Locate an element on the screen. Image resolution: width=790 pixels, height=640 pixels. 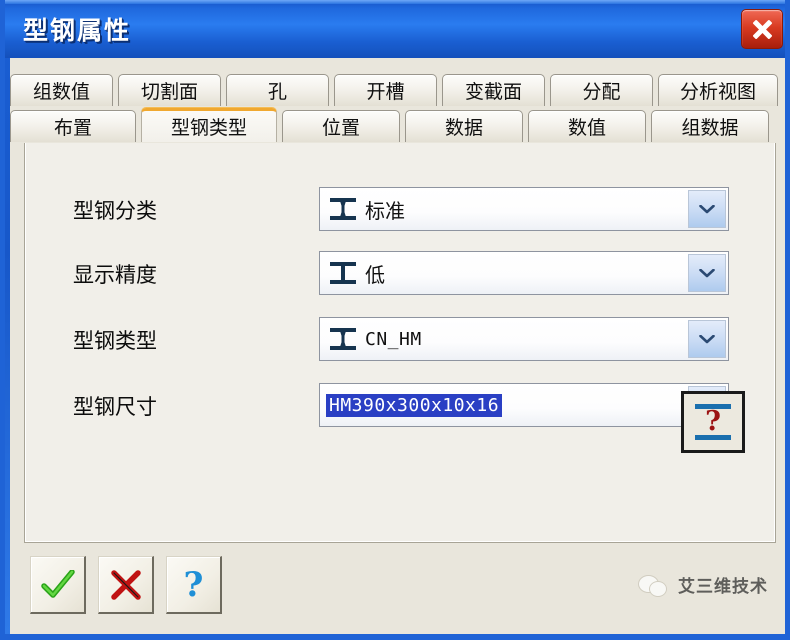
tab-shuzhi: 数值 is located at coordinates (587, 126).